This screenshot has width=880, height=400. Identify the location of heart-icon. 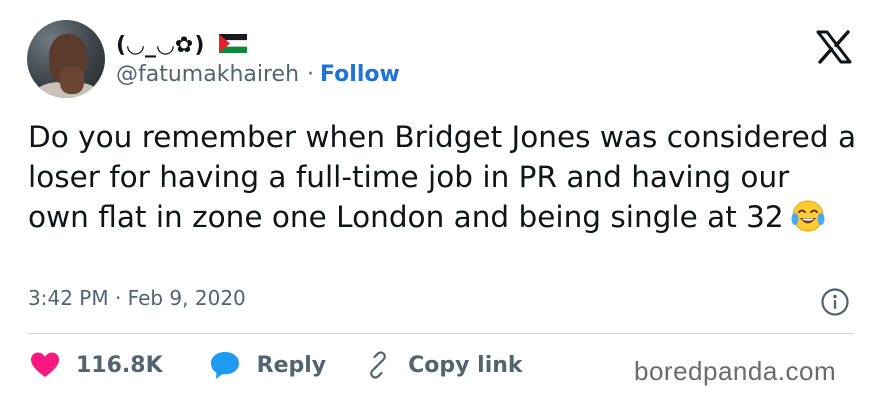
(45, 364).